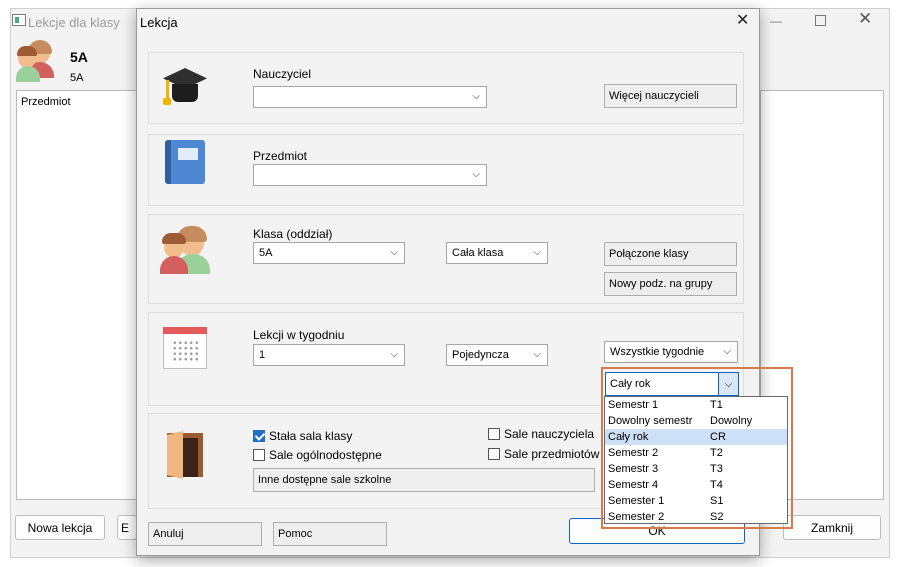  I want to click on class-label: Klasa (oddział), so click(293, 234).